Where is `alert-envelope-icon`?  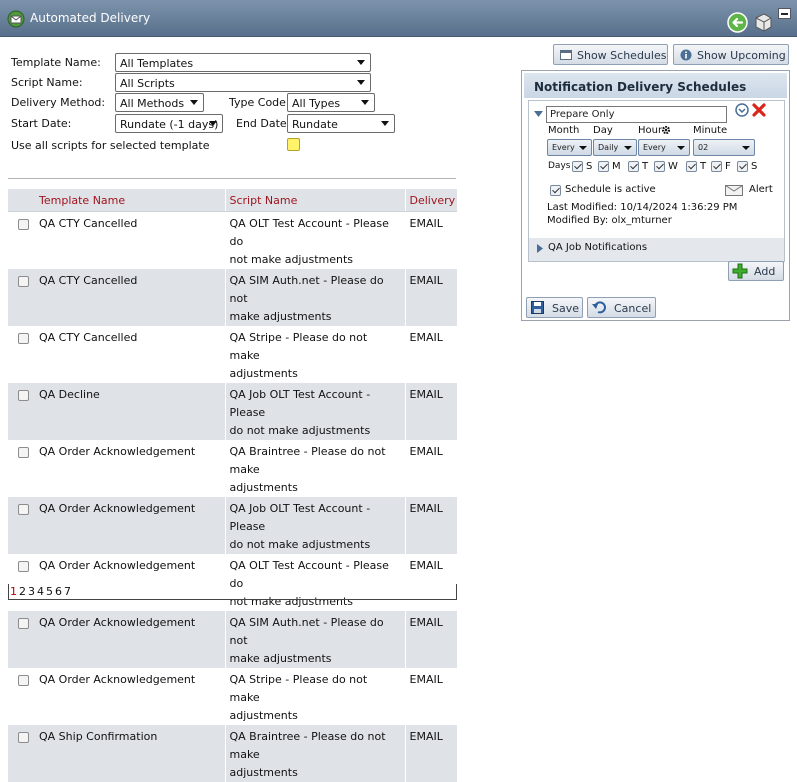 alert-envelope-icon is located at coordinates (734, 192).